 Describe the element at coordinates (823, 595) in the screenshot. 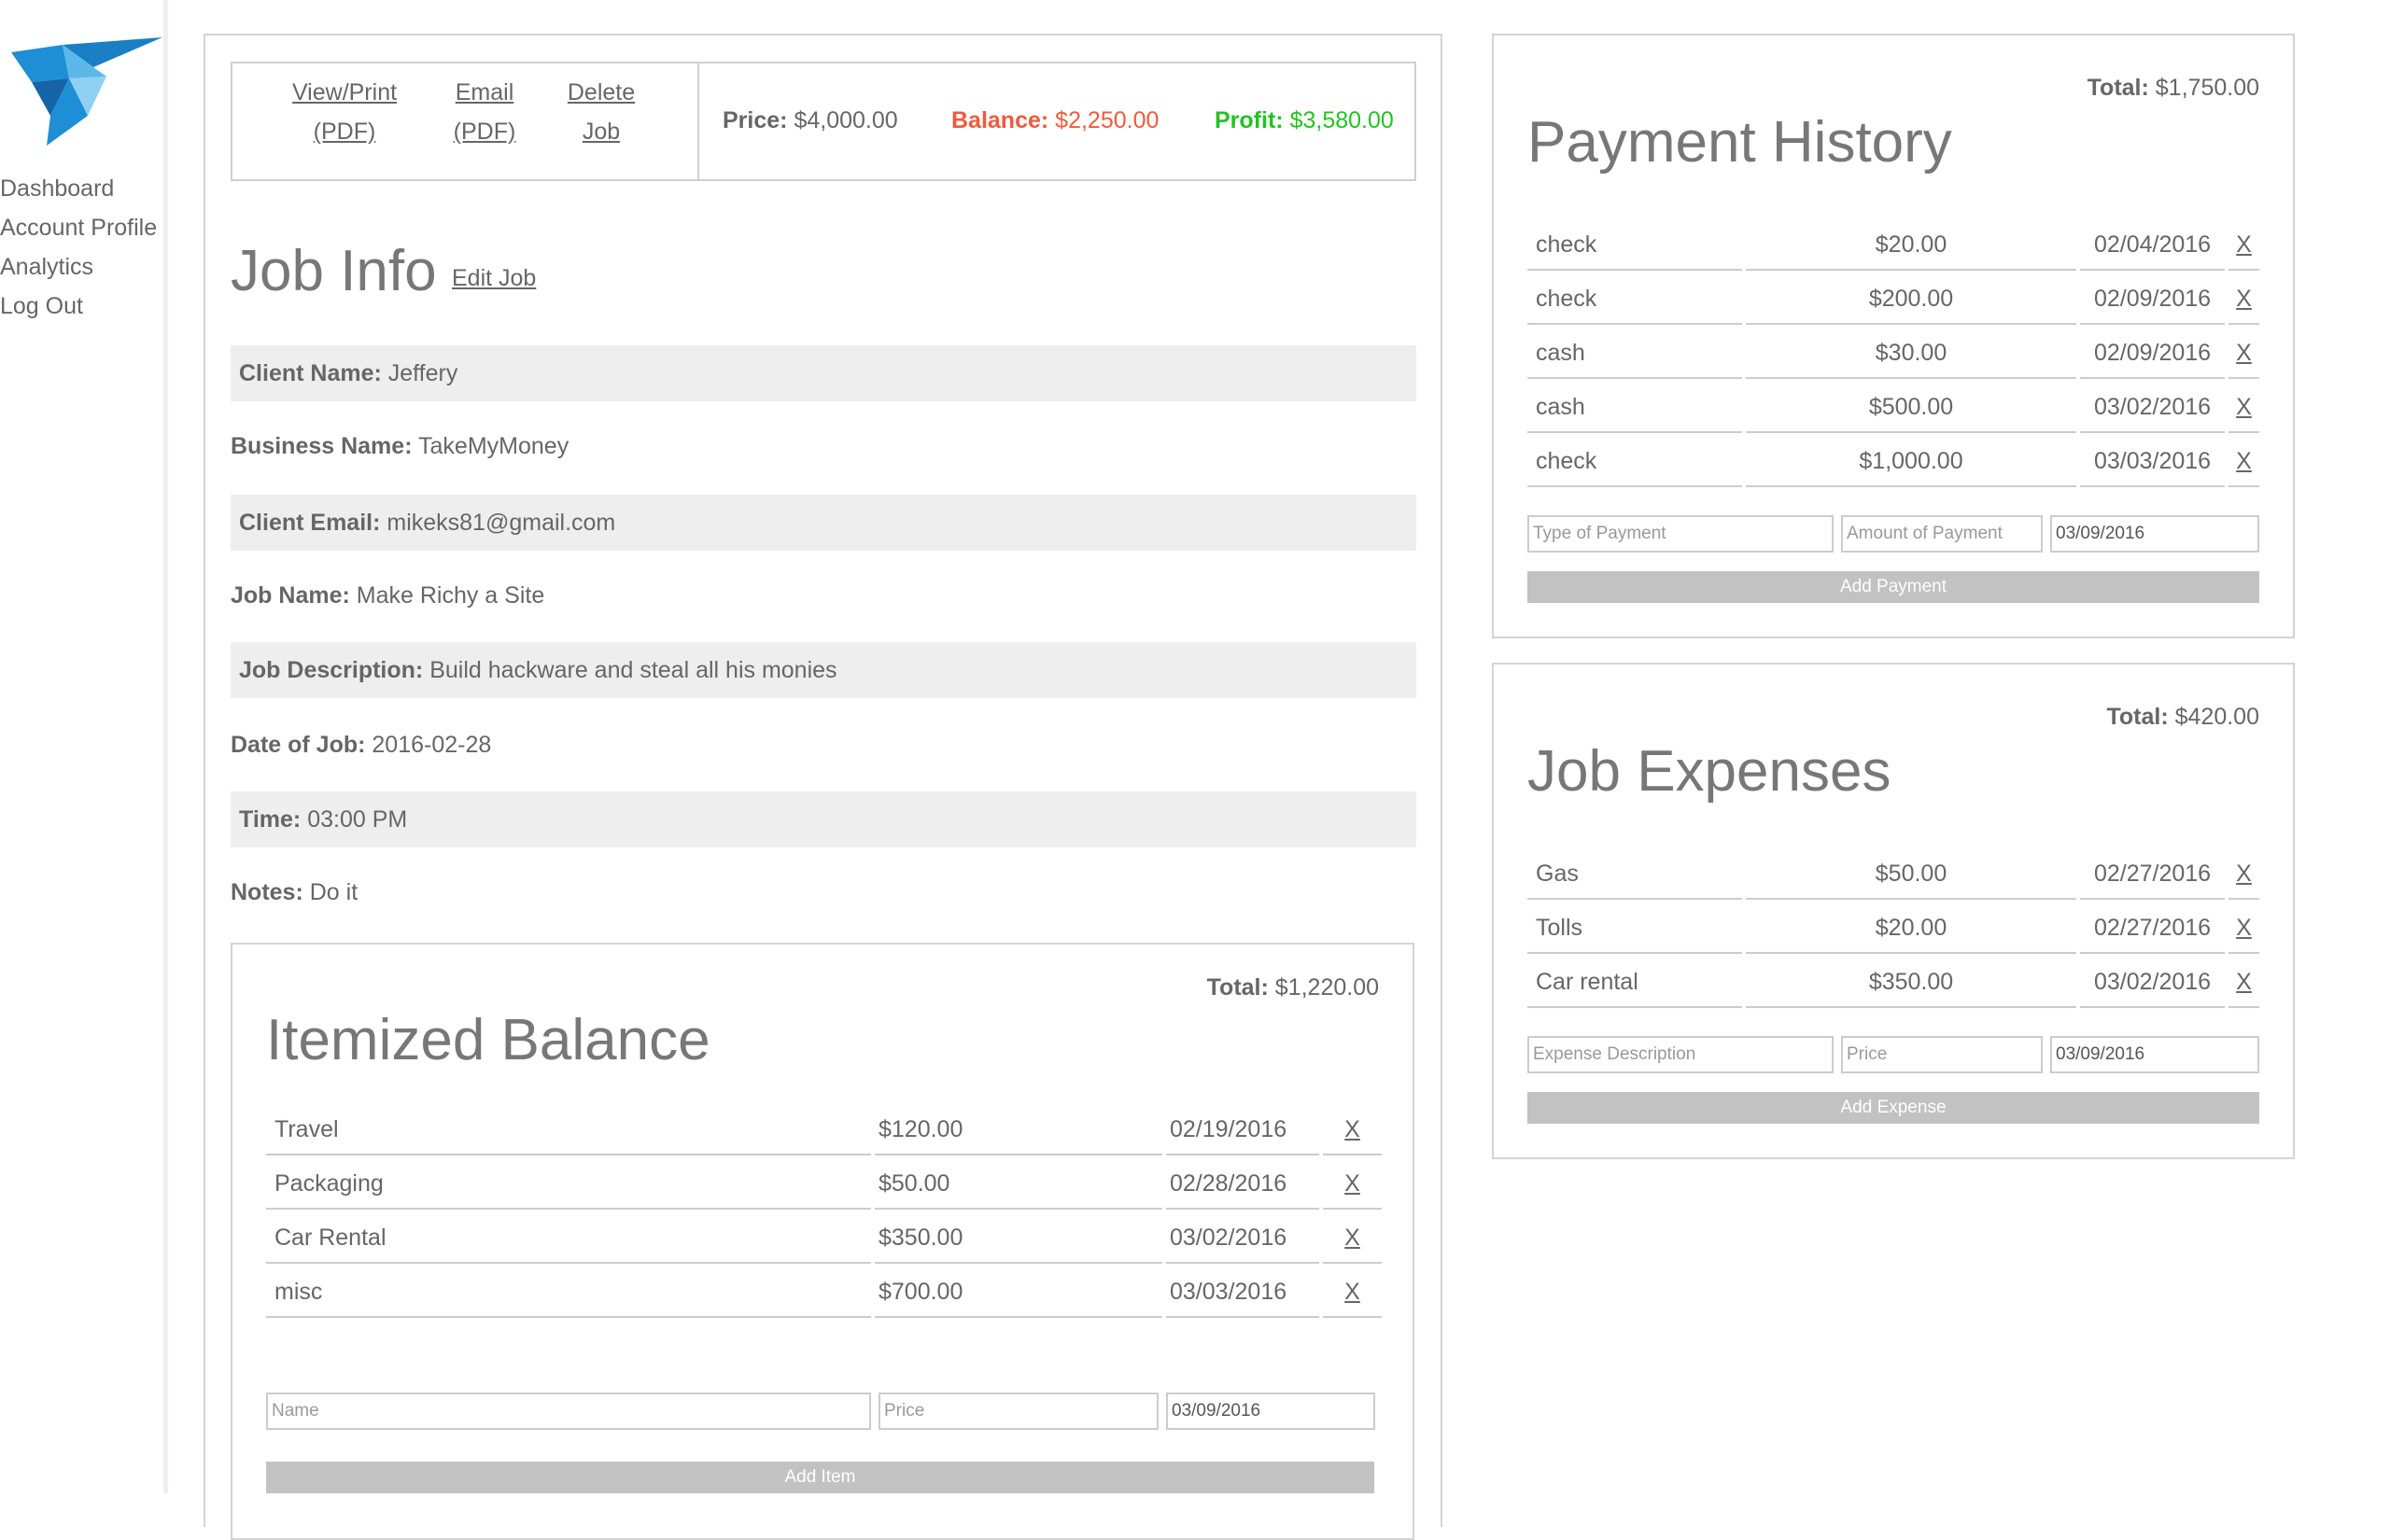

I see `job-name-row: Job Name: Make Richy a Site` at that location.